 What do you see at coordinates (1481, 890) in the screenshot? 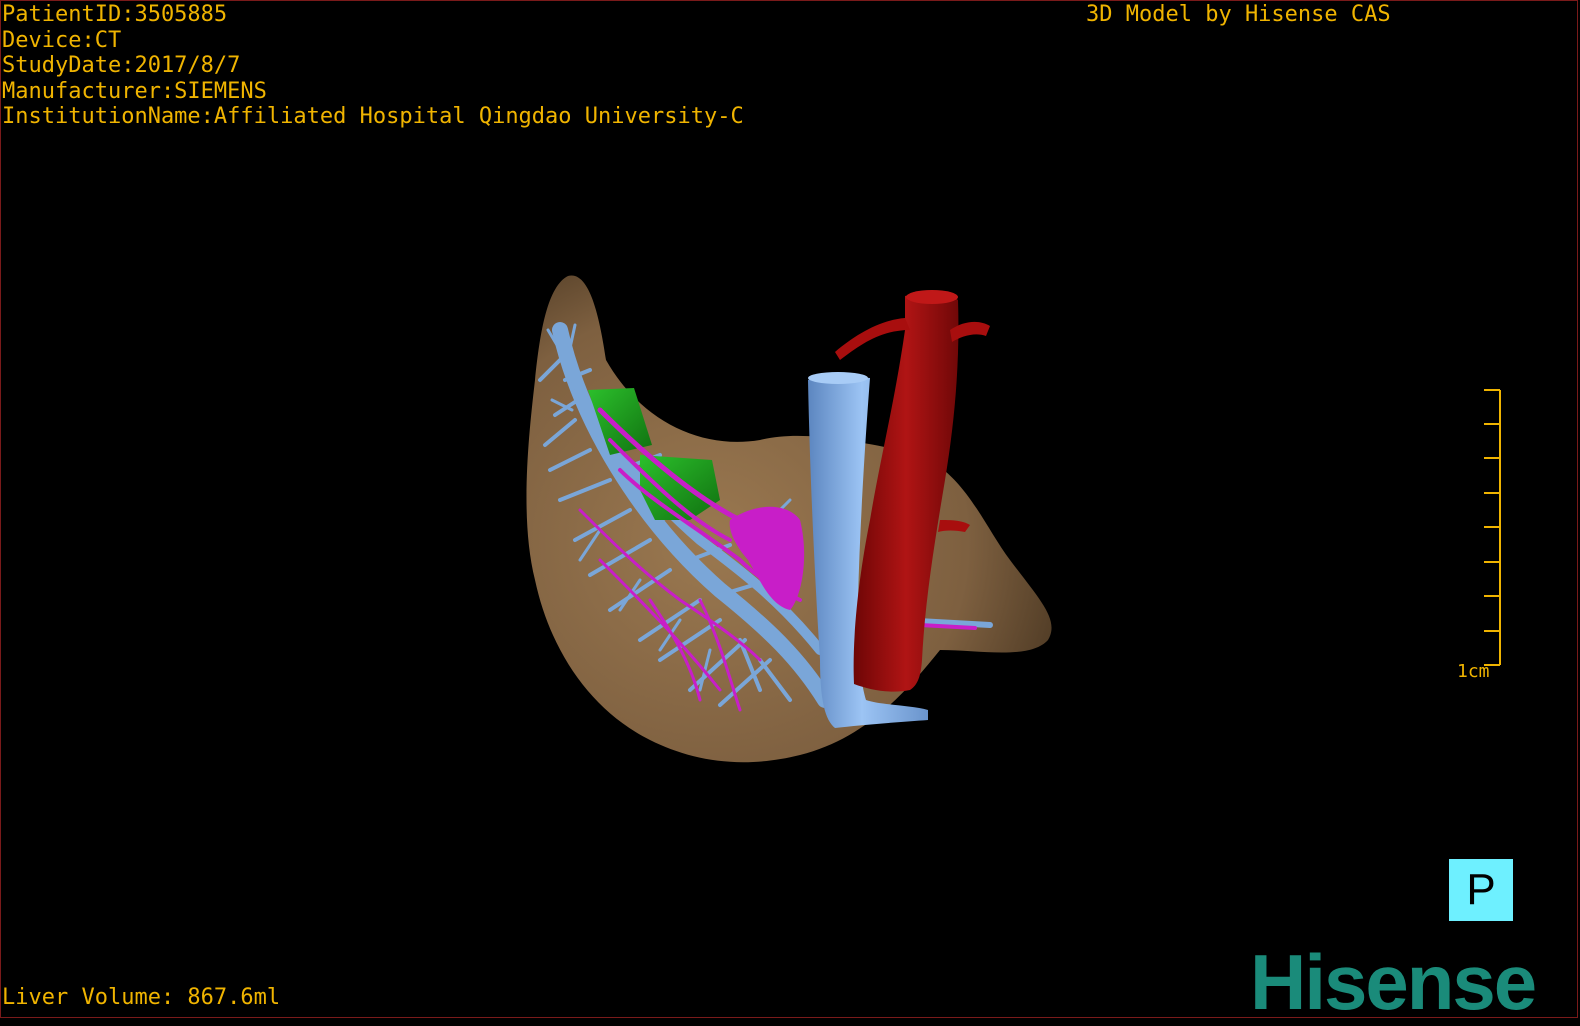
I see `orientation-marker: P` at bounding box center [1481, 890].